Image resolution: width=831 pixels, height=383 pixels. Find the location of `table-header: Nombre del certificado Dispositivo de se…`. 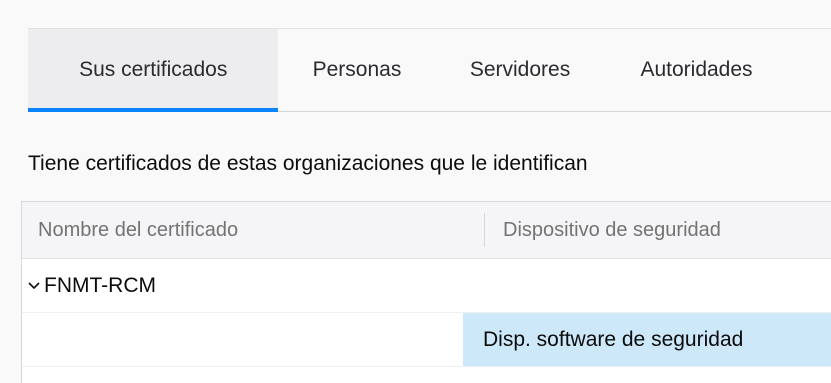

table-header: Nombre del certificado Dispositivo de se… is located at coordinates (426, 230).